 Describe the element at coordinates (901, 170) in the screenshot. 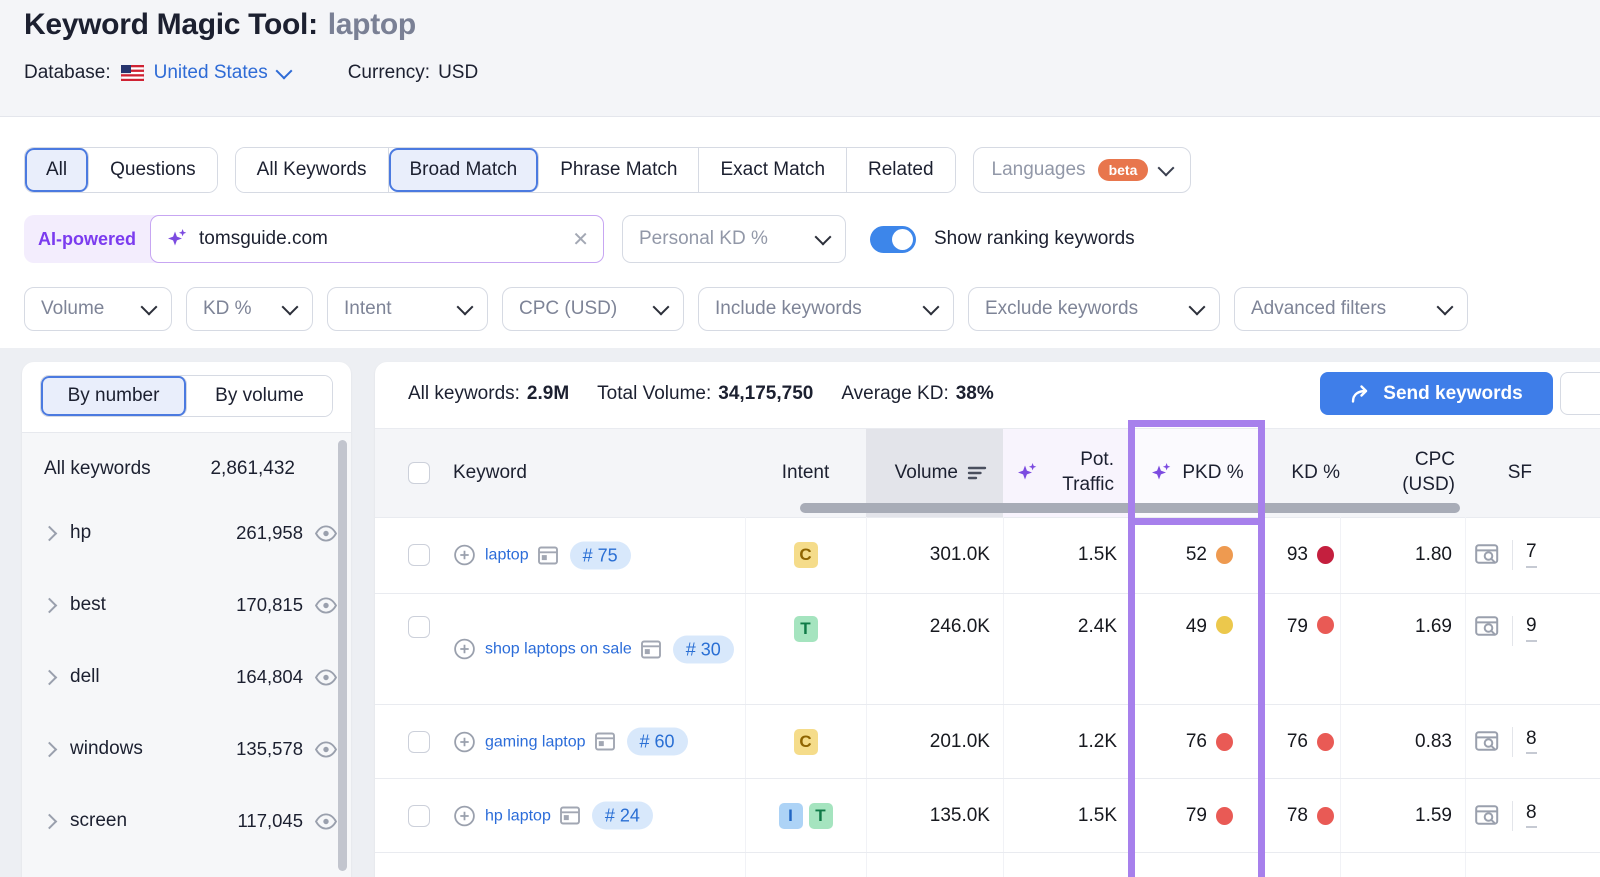

I see `tab-related: Related` at that location.